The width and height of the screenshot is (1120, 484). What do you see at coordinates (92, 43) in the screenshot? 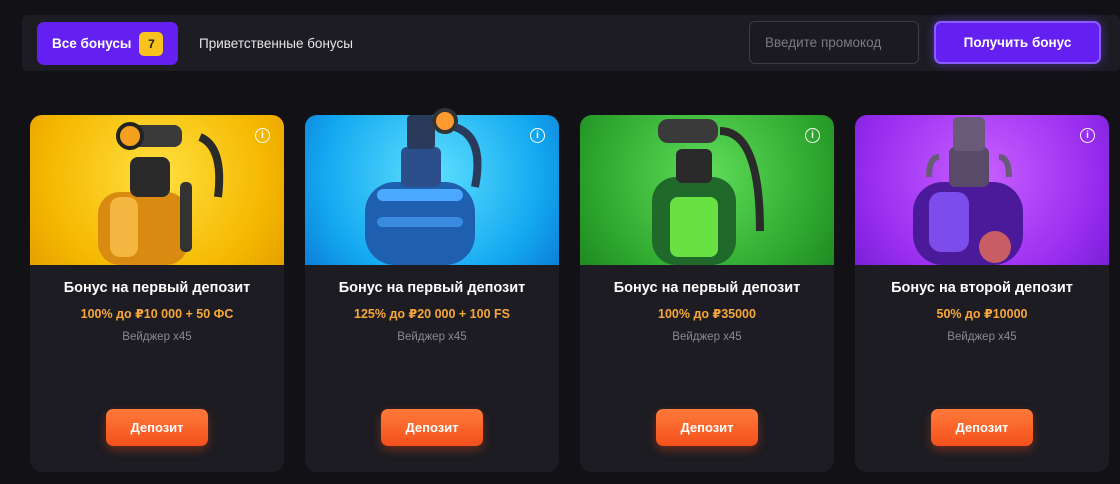
I see `tab-all-bonuses-label: Все бонусы` at bounding box center [92, 43].